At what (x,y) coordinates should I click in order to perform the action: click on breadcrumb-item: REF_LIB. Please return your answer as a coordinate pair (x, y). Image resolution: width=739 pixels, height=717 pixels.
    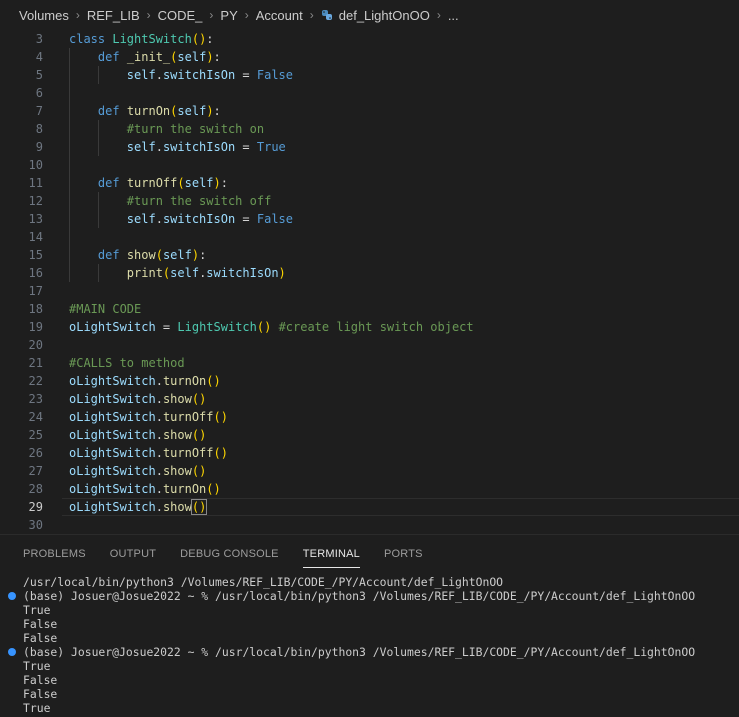
    Looking at the image, I should click on (113, 15).